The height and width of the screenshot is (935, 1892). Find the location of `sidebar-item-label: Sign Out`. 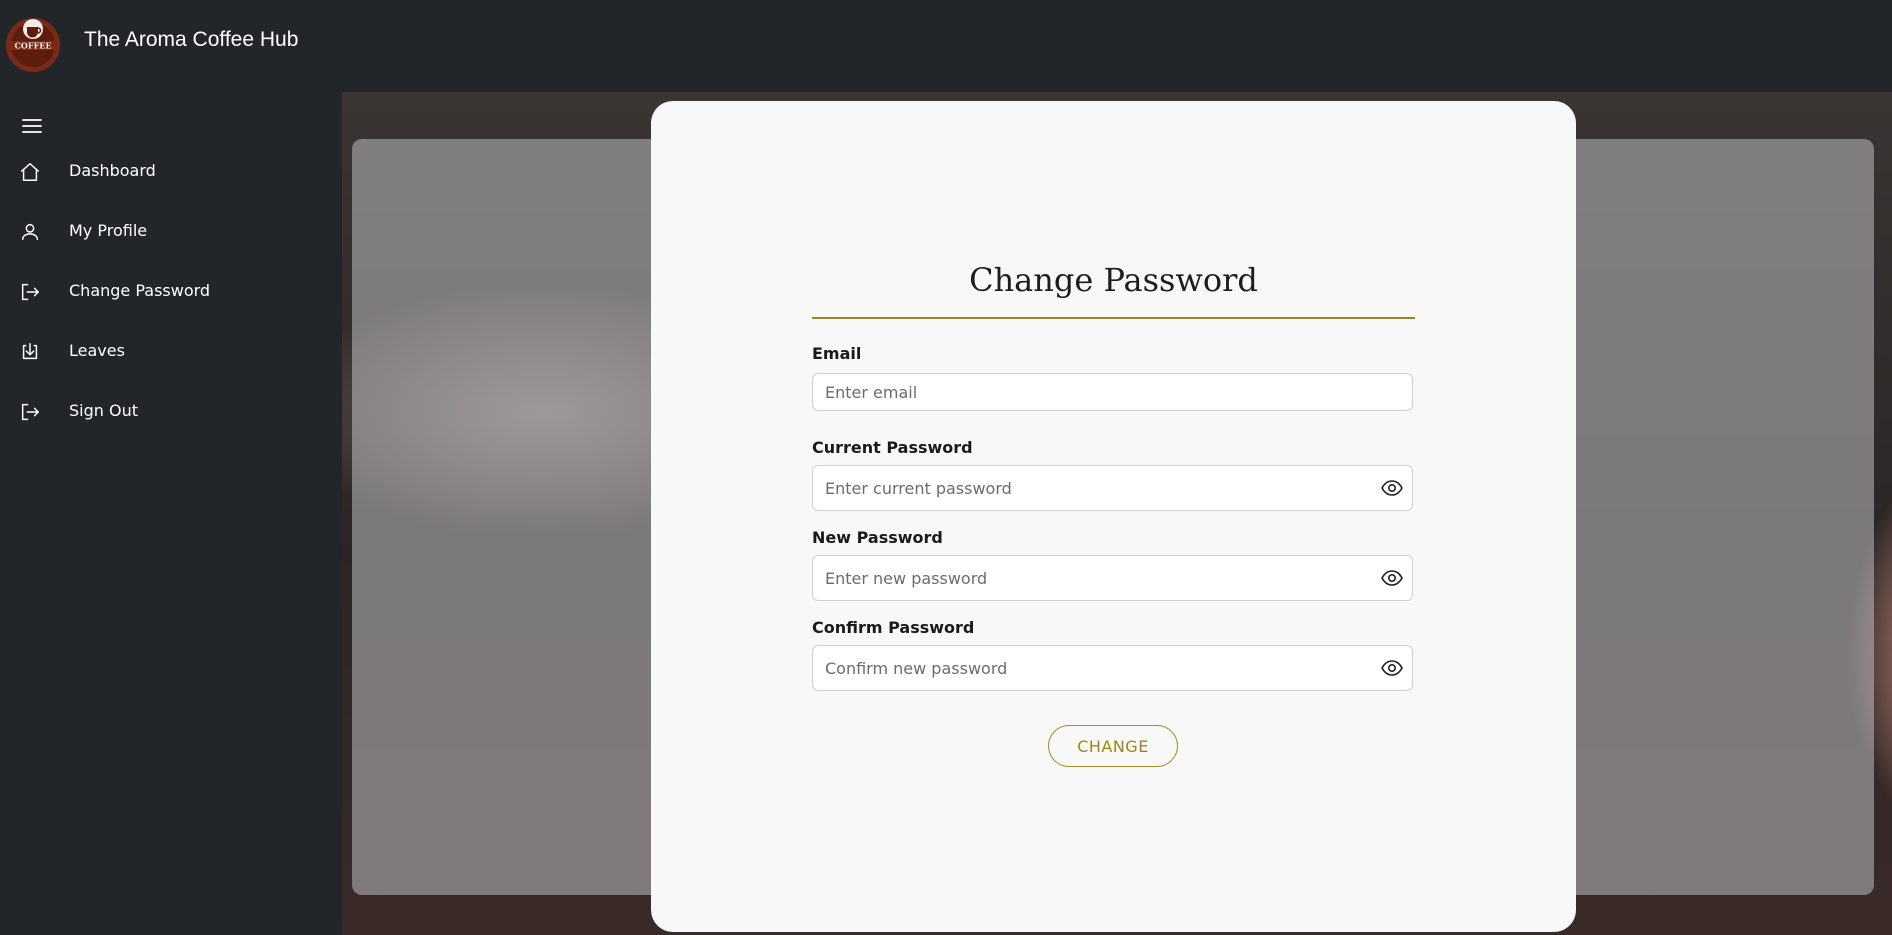

sidebar-item-label: Sign Out is located at coordinates (103, 410).